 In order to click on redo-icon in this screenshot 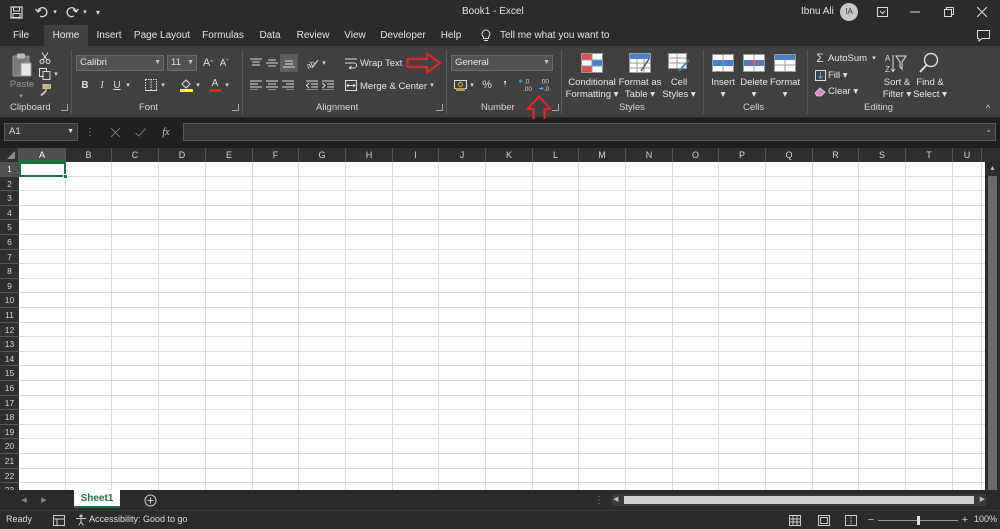, I will do `click(72, 12)`.